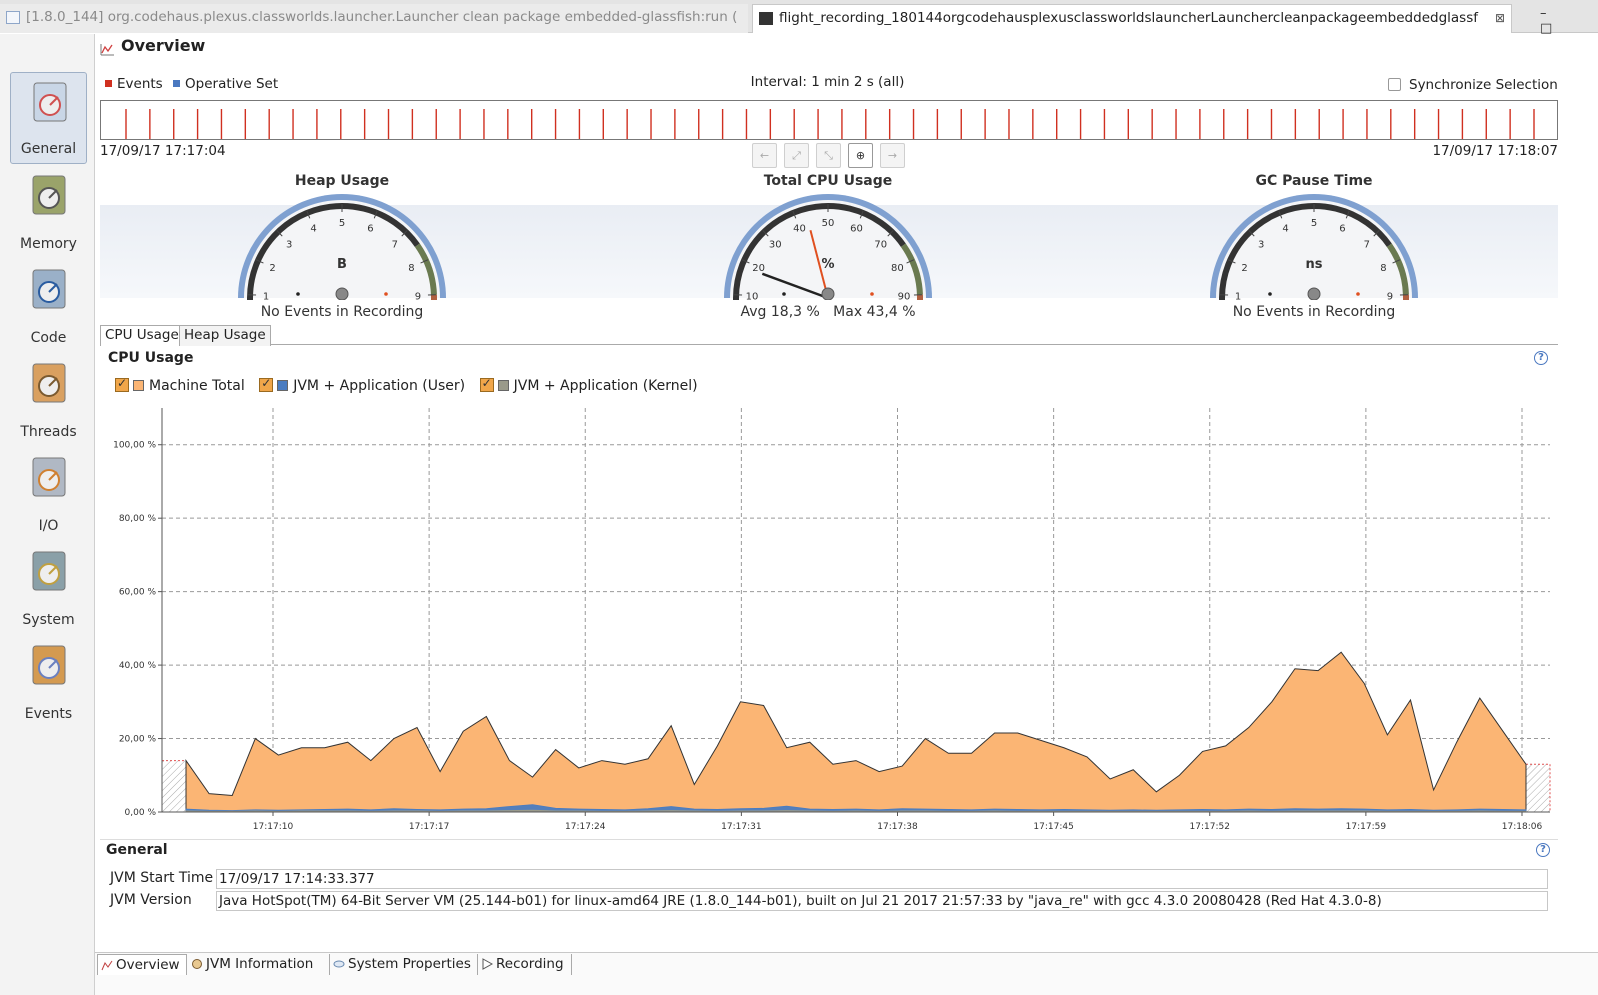  I want to click on heap-usage-gauge: 012345678910B, so click(342, 247).